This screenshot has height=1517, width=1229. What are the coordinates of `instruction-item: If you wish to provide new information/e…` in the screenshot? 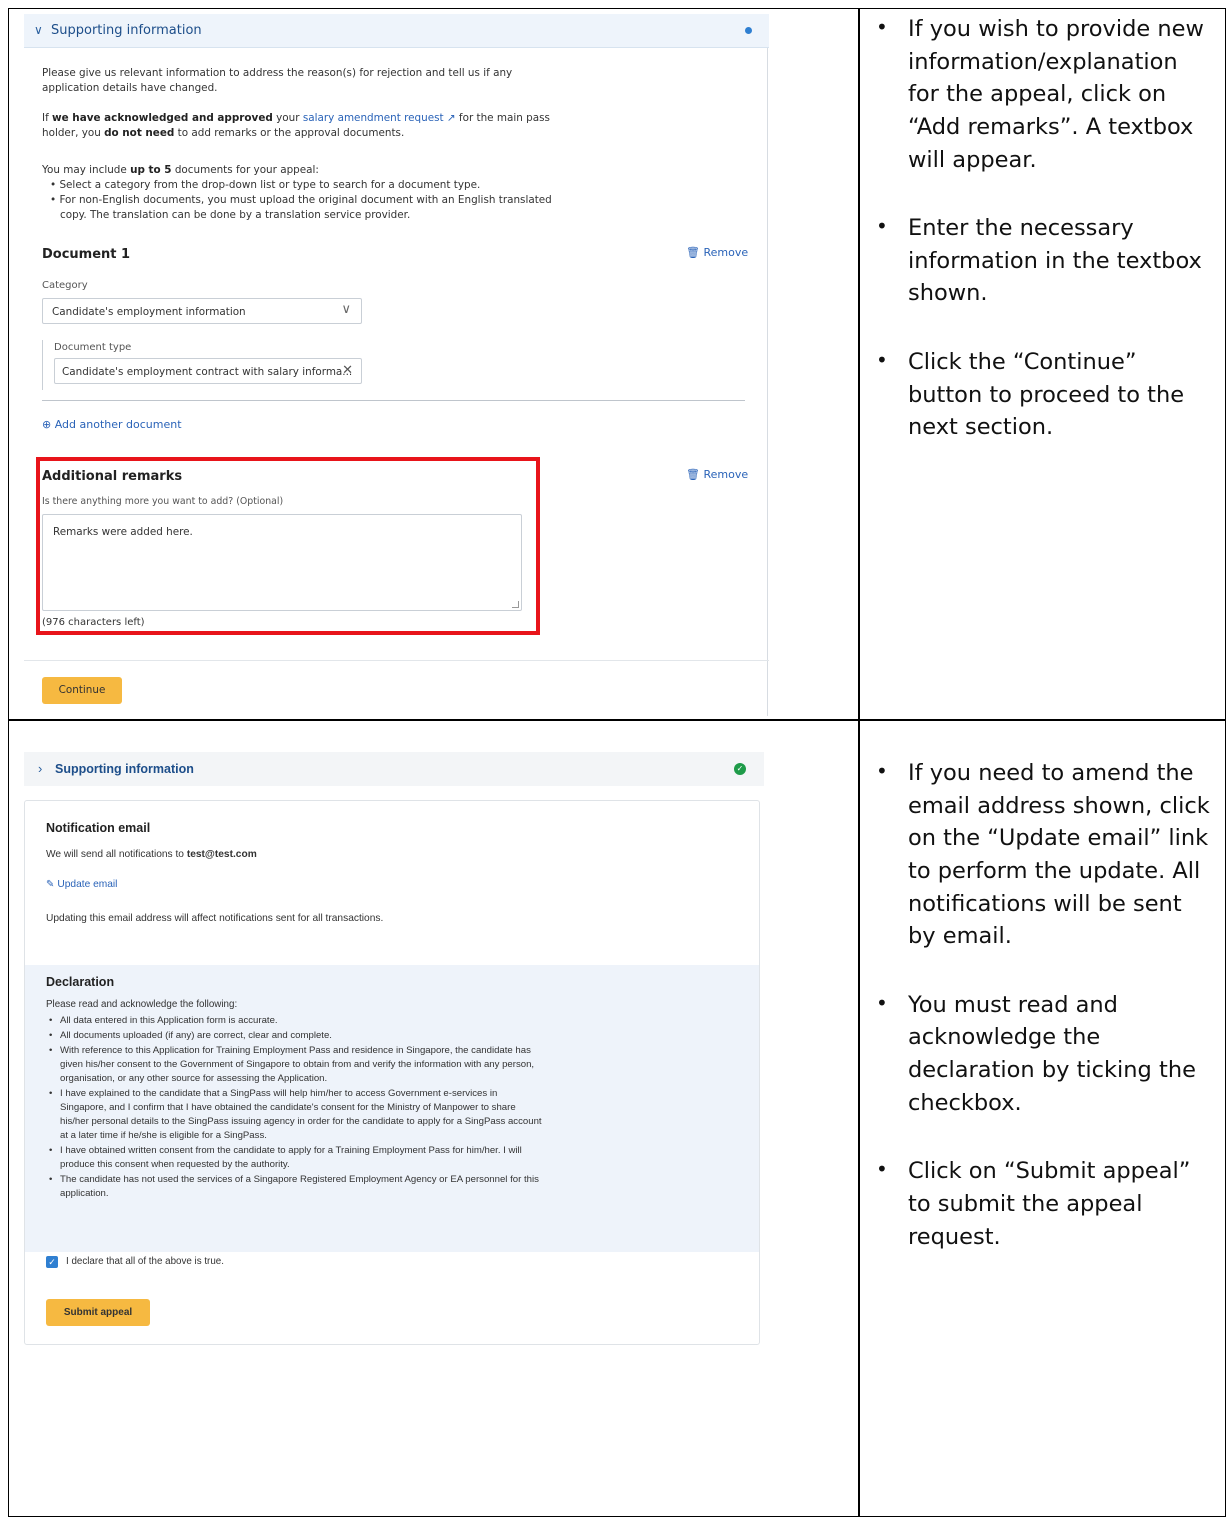 It's located at (1042, 94).